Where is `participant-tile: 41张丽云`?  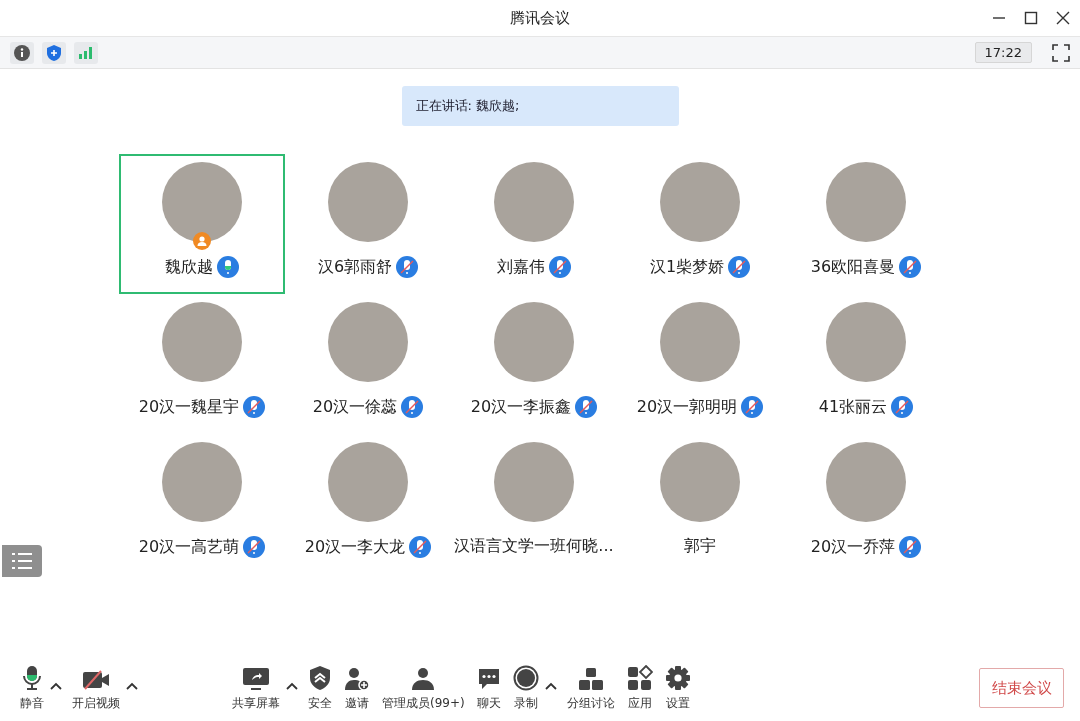
participant-tile: 41张丽云 is located at coordinates (866, 364).